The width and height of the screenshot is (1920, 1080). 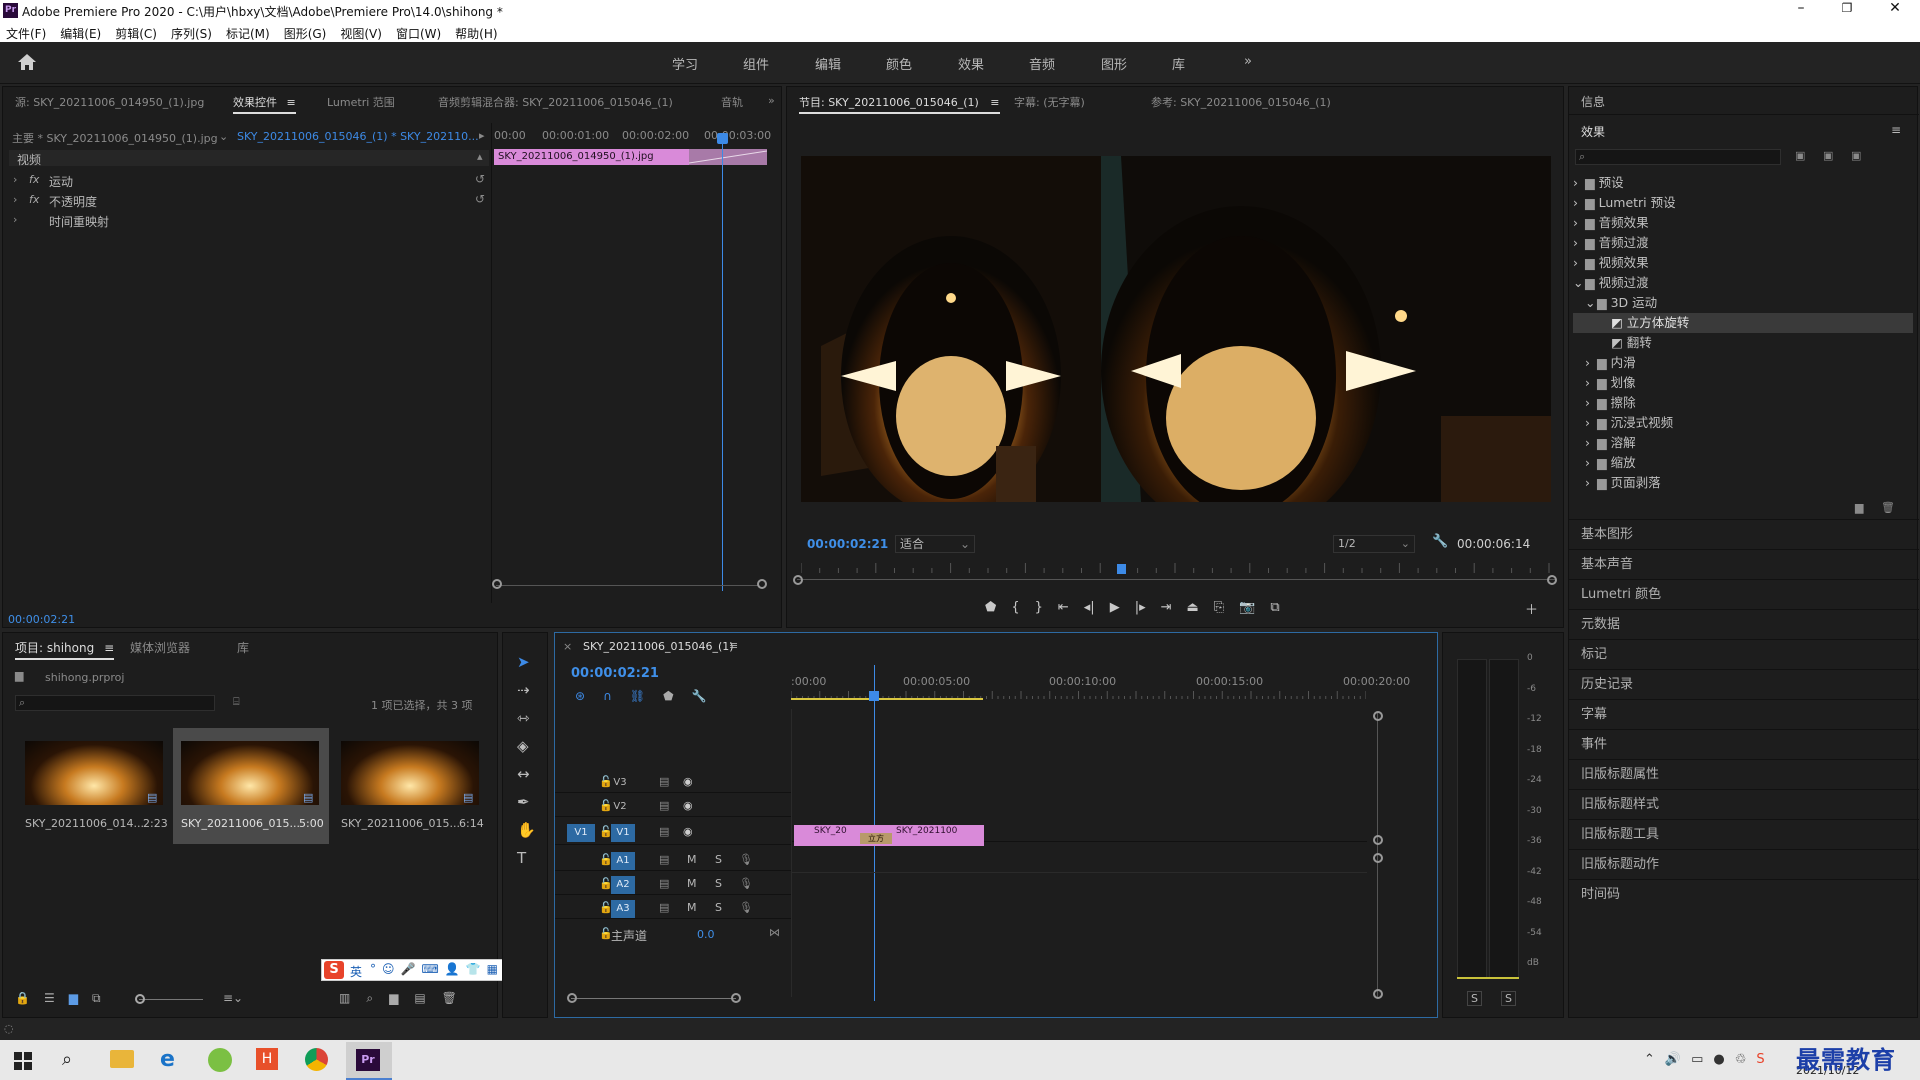 I want to click on effect-folder-page-peel: › ▆ 页面剥落, so click(x=1743, y=483).